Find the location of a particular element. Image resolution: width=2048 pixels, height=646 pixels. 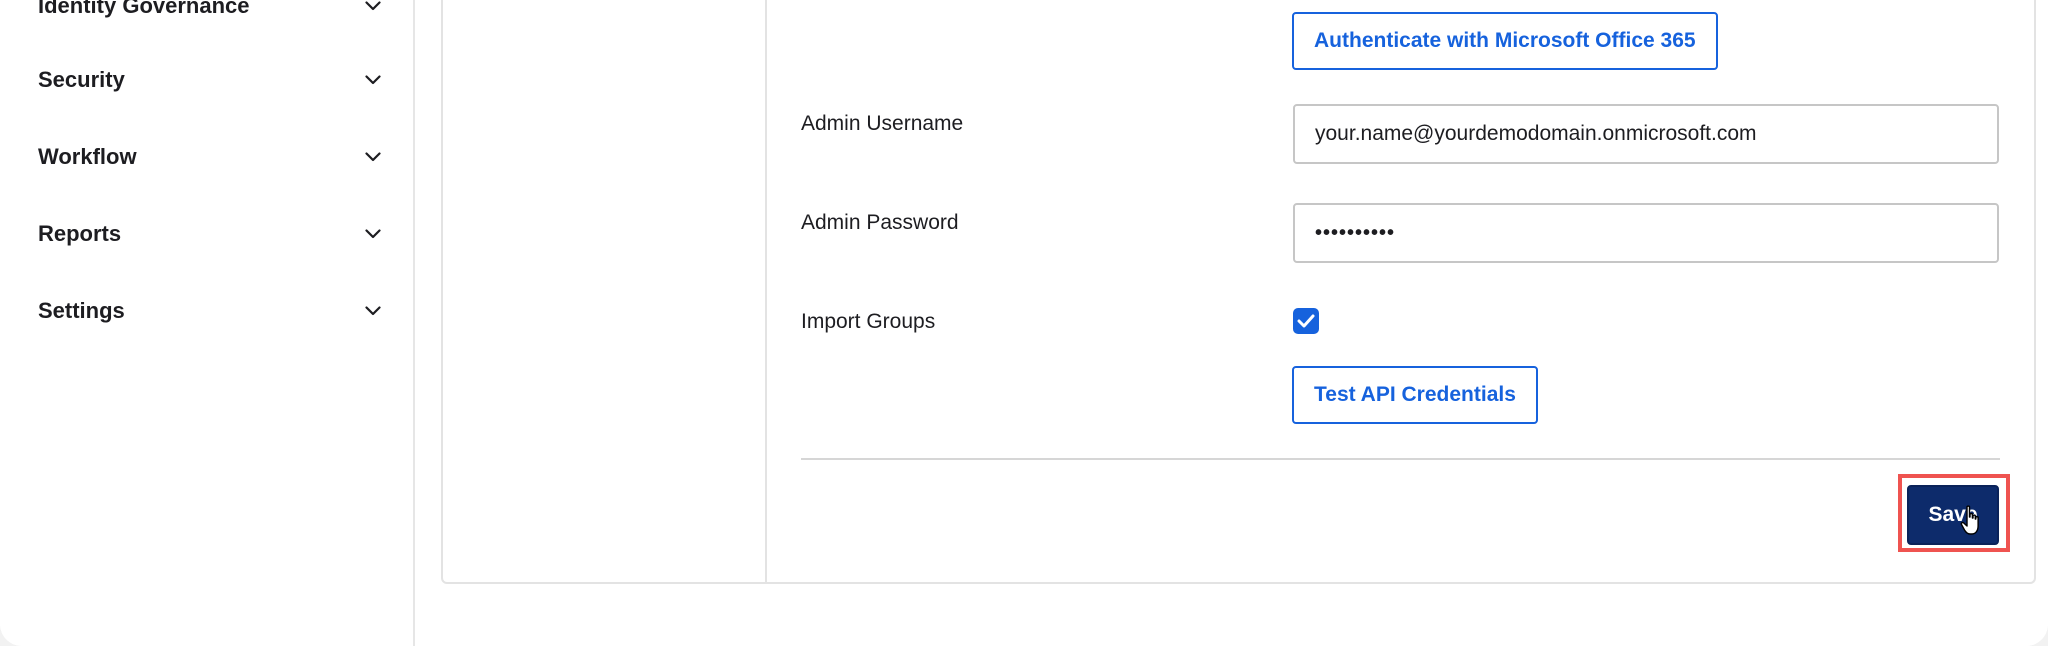

admin-username-label: Admin Username is located at coordinates (882, 123).